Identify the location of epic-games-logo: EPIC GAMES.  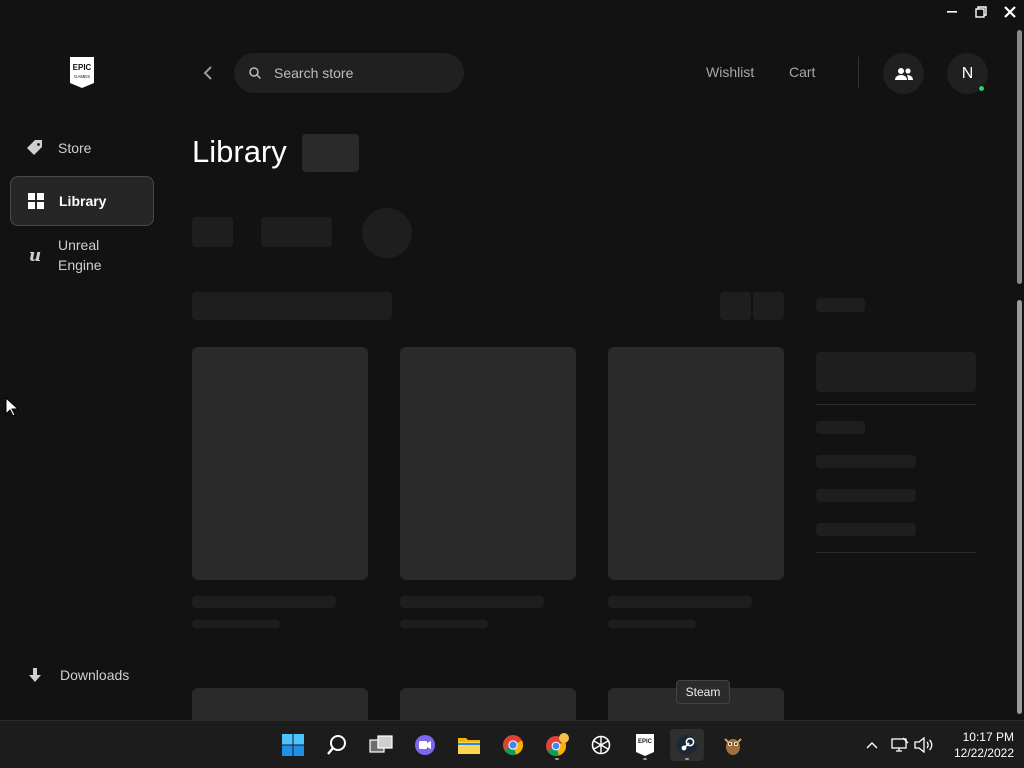
(82, 72).